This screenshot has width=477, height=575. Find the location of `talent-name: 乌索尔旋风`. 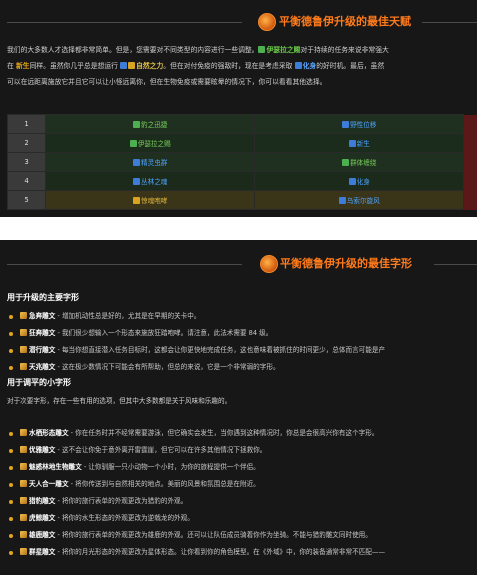

talent-name: 乌索尔旋风 is located at coordinates (363, 201).